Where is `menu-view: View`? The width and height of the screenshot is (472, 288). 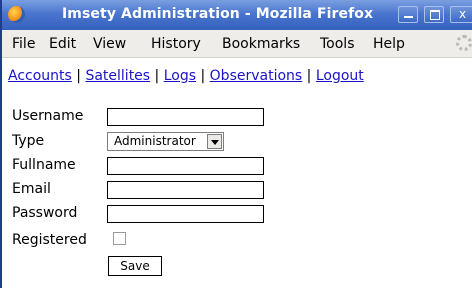
menu-view: View is located at coordinates (109, 44).